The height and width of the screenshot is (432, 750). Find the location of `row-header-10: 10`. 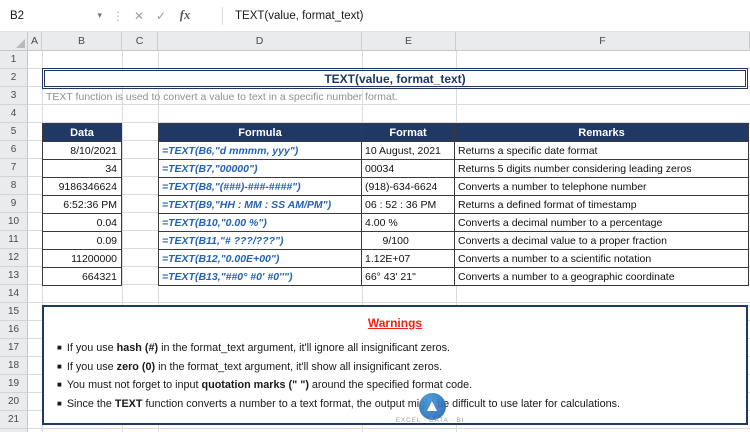

row-header-10: 10 is located at coordinates (13, 222).